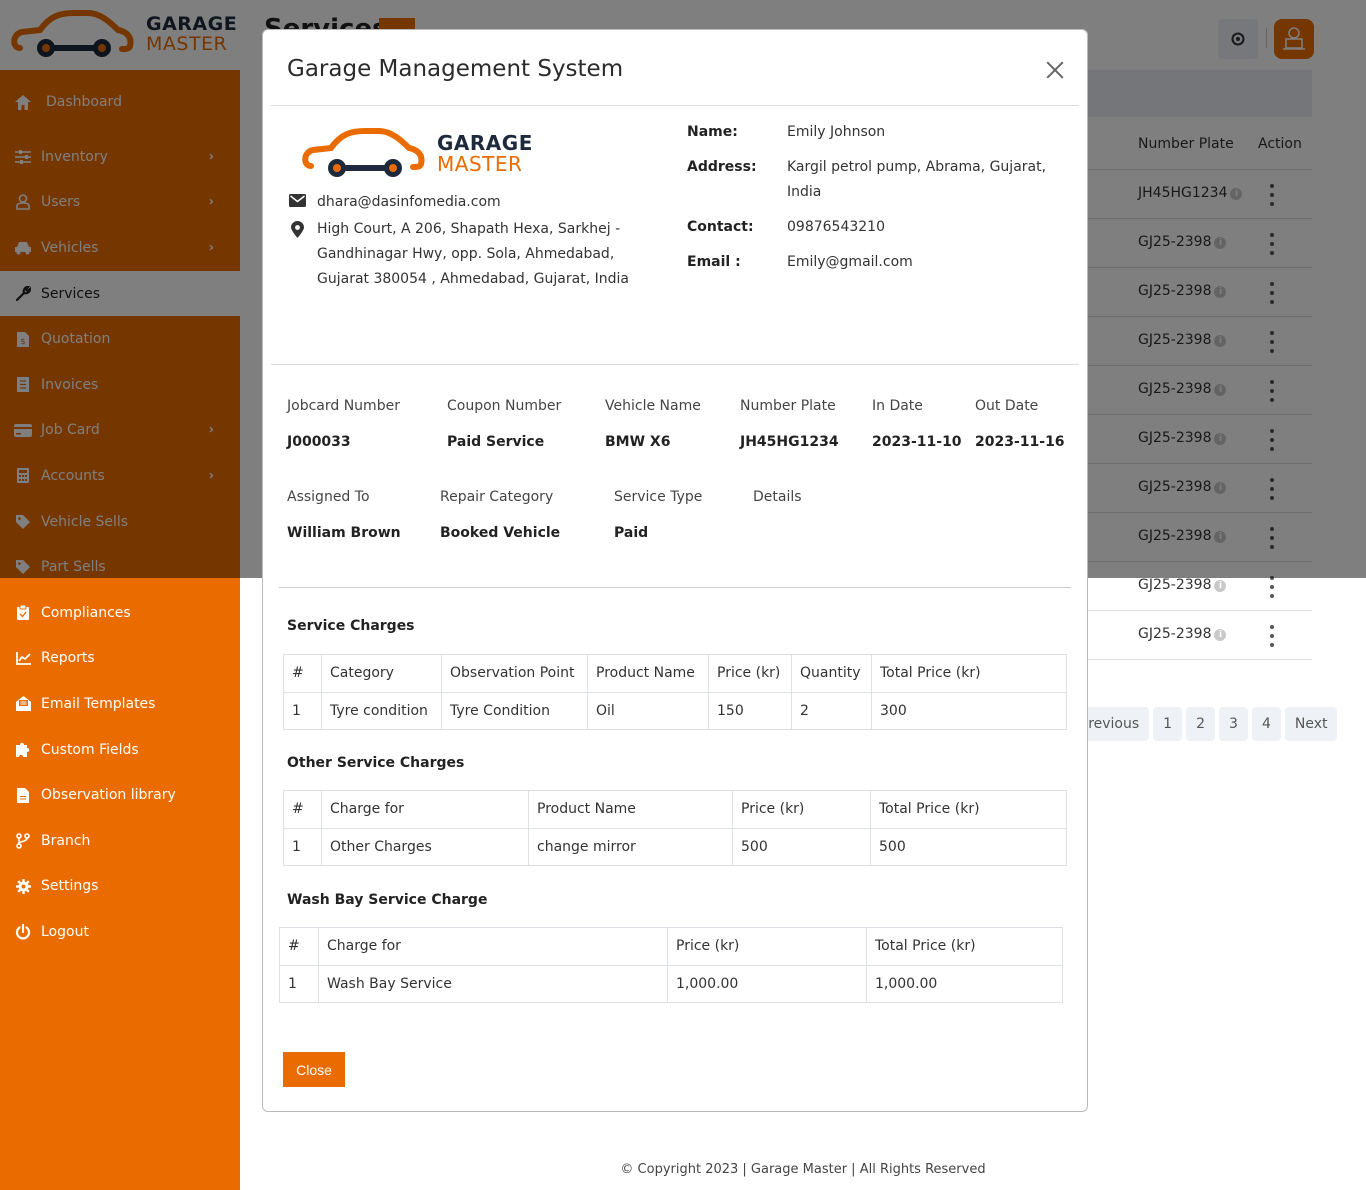 The height and width of the screenshot is (1190, 1366). What do you see at coordinates (720, 227) in the screenshot?
I see `customer-contact-label: Contact:` at bounding box center [720, 227].